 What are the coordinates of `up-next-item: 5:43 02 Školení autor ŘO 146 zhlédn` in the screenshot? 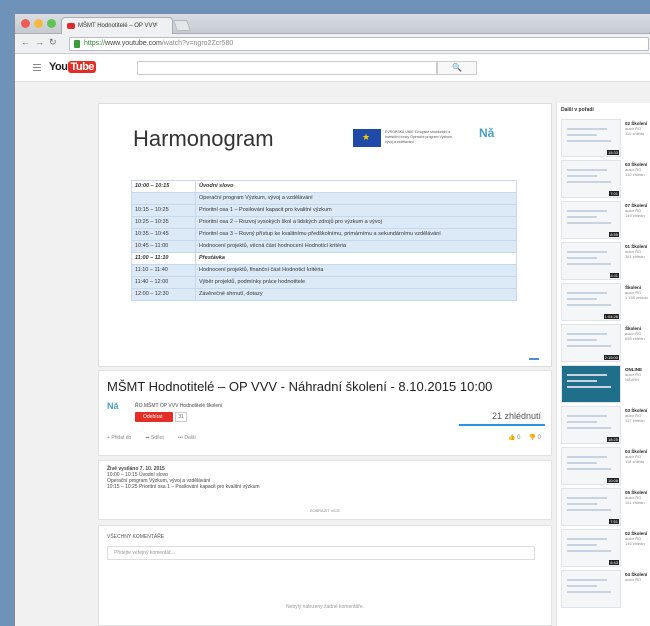 It's located at (605, 551).